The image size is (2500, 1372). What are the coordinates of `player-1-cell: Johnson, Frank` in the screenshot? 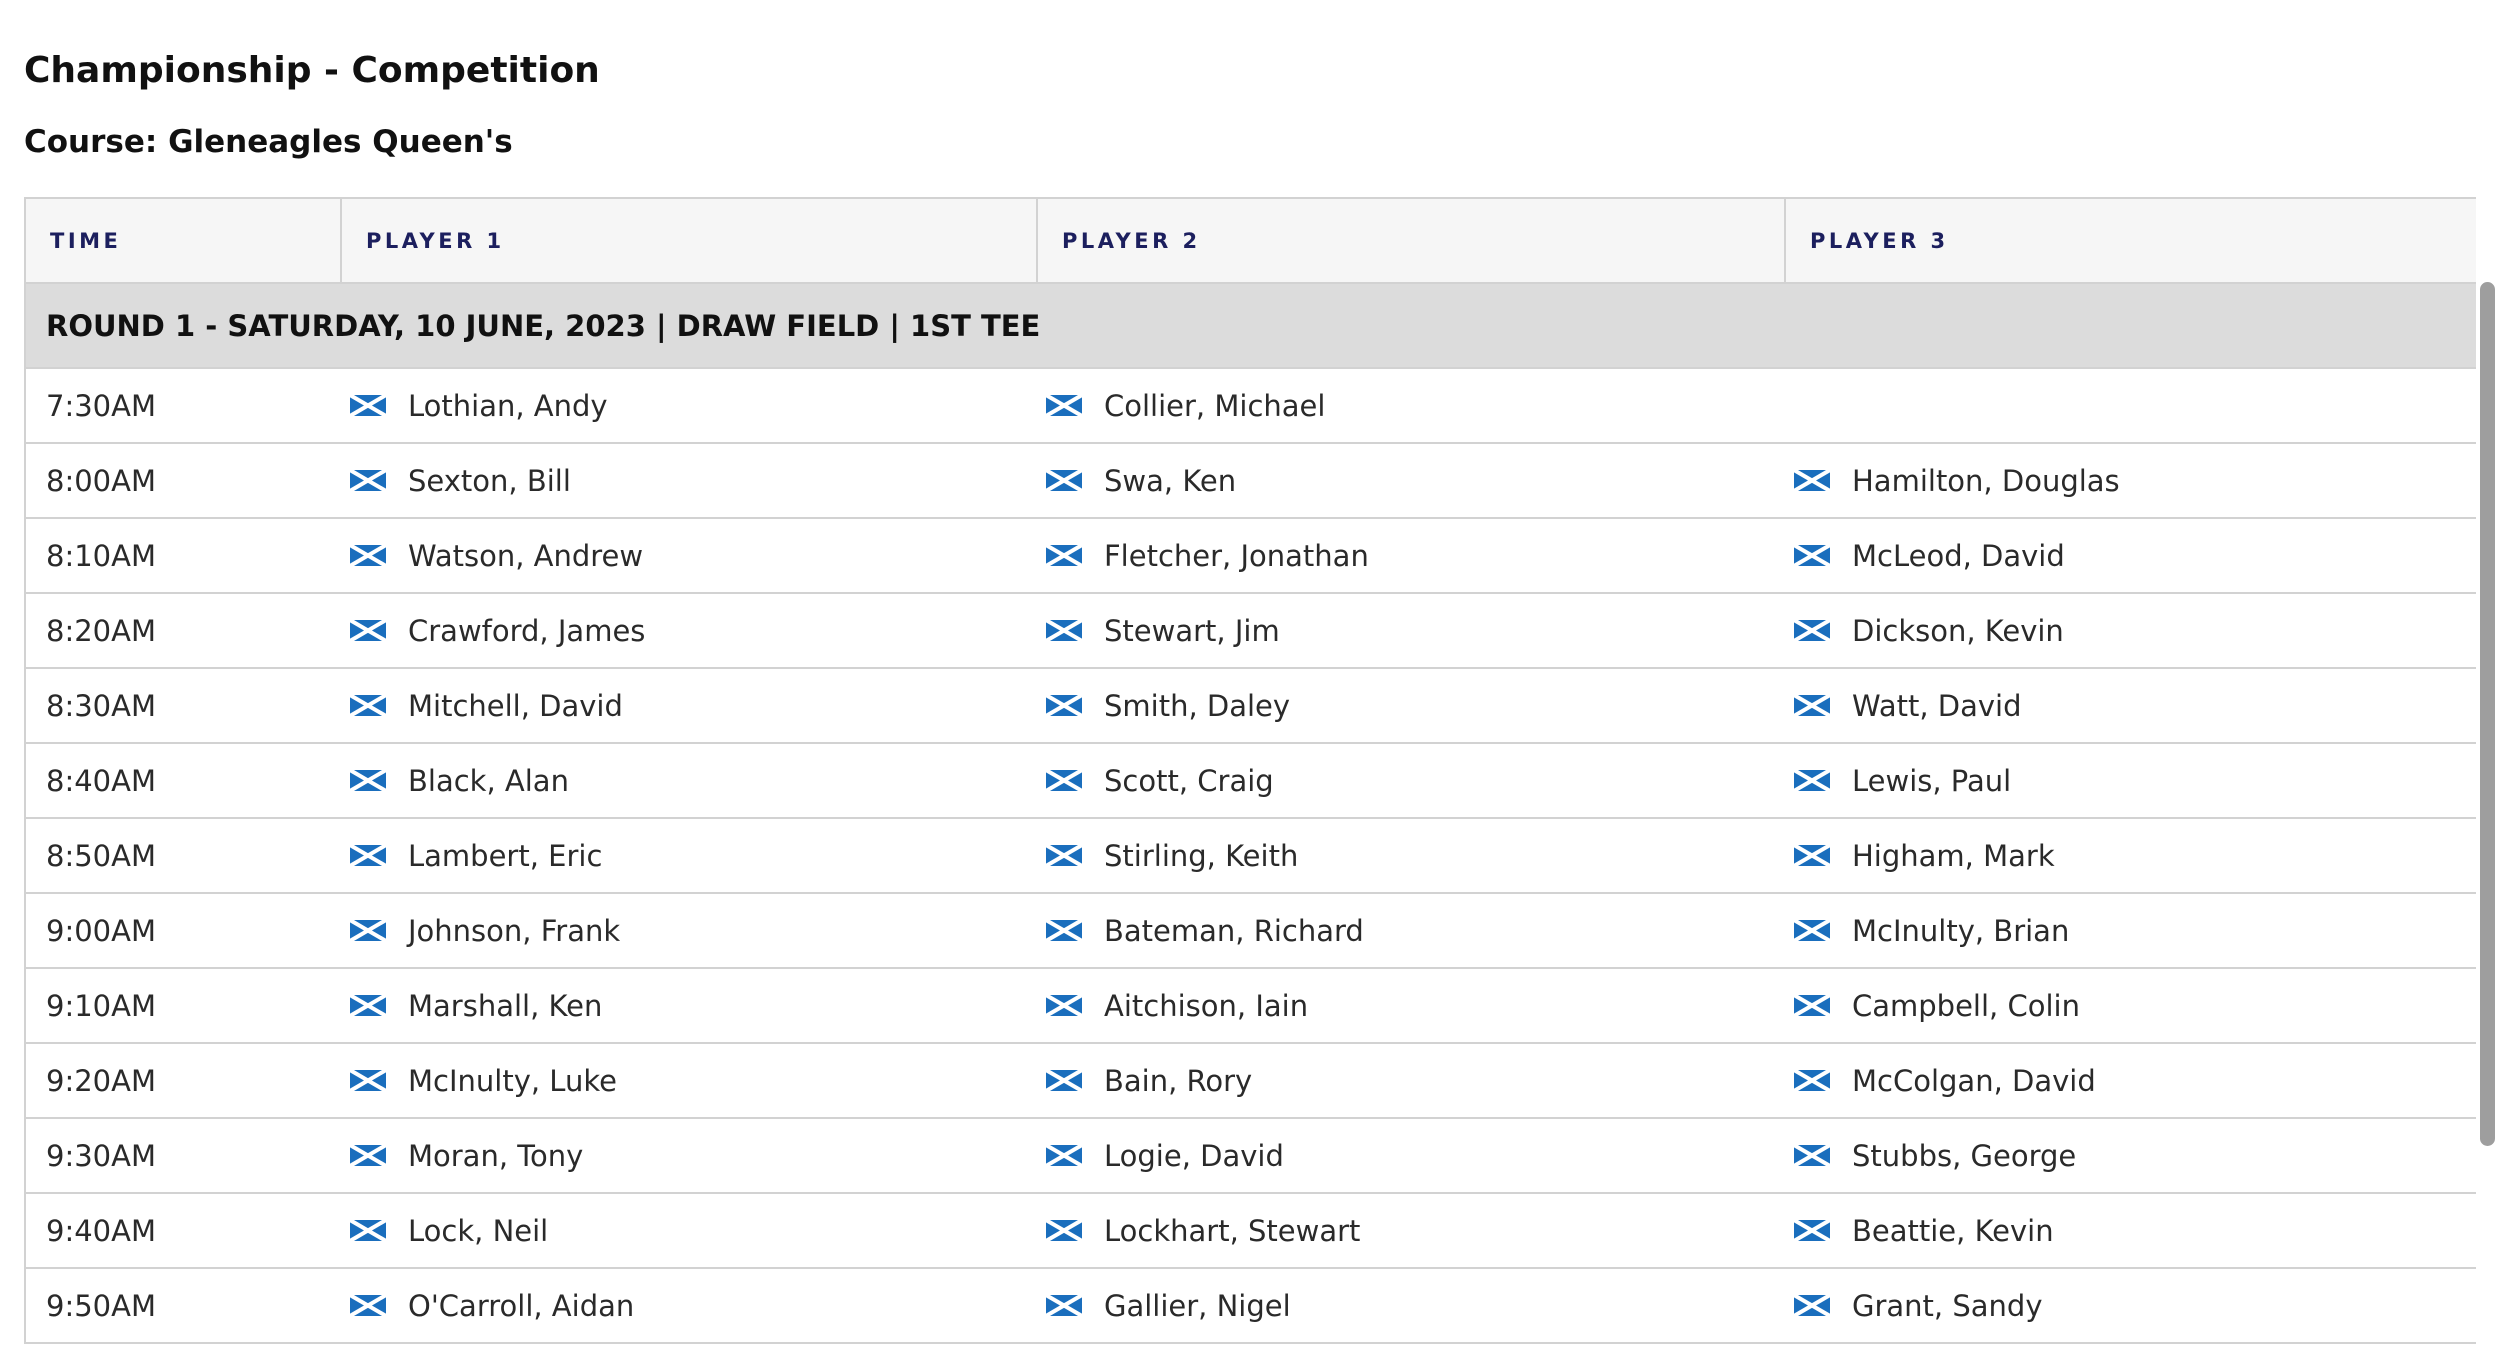 It's located at (688, 931).